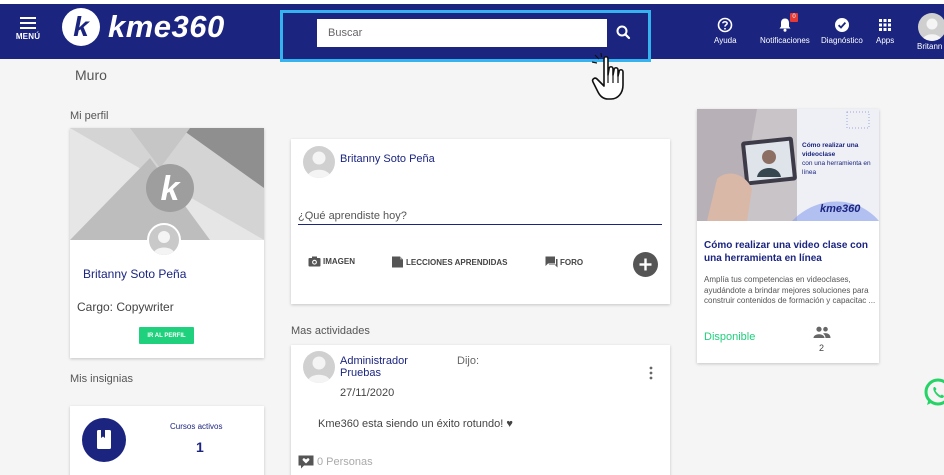  I want to click on add-image-button: IMAGEN, so click(331, 261).